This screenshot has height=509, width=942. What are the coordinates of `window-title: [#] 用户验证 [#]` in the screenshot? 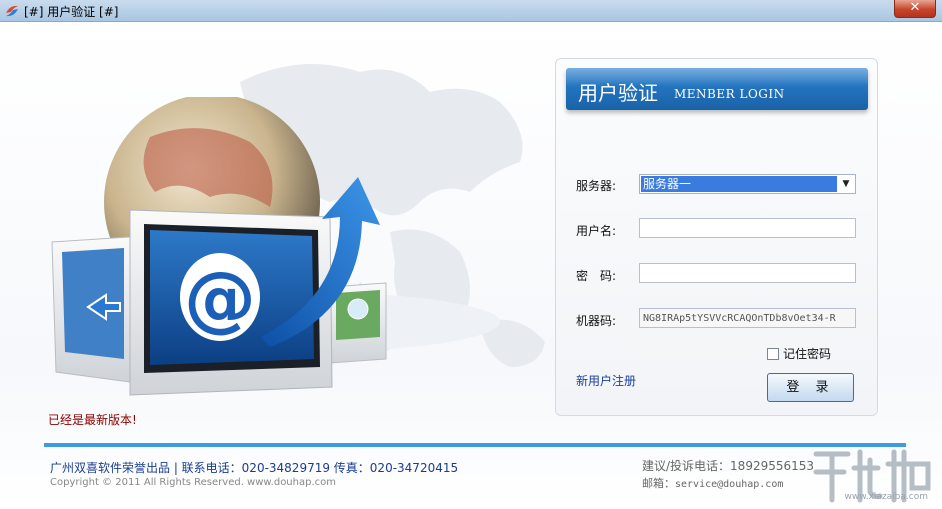 It's located at (71, 12).